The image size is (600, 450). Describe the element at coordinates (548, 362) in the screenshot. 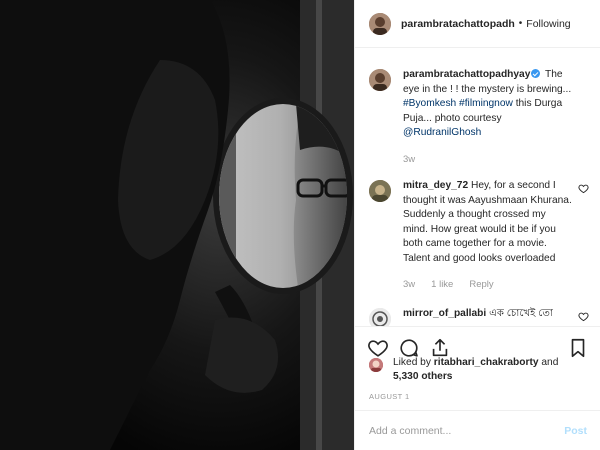

I see `likes-middle: and` at that location.